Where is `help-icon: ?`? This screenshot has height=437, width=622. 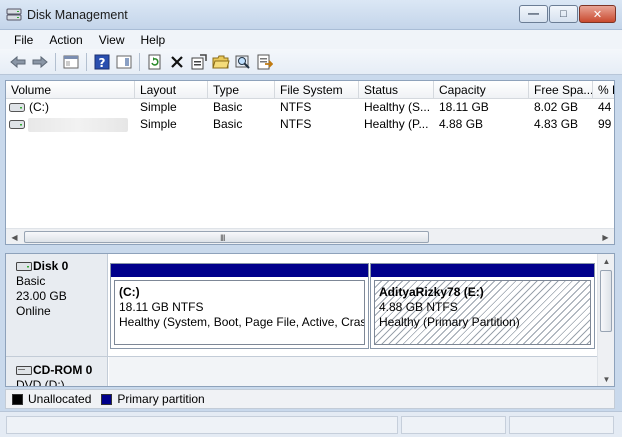 help-icon: ? is located at coordinates (102, 62).